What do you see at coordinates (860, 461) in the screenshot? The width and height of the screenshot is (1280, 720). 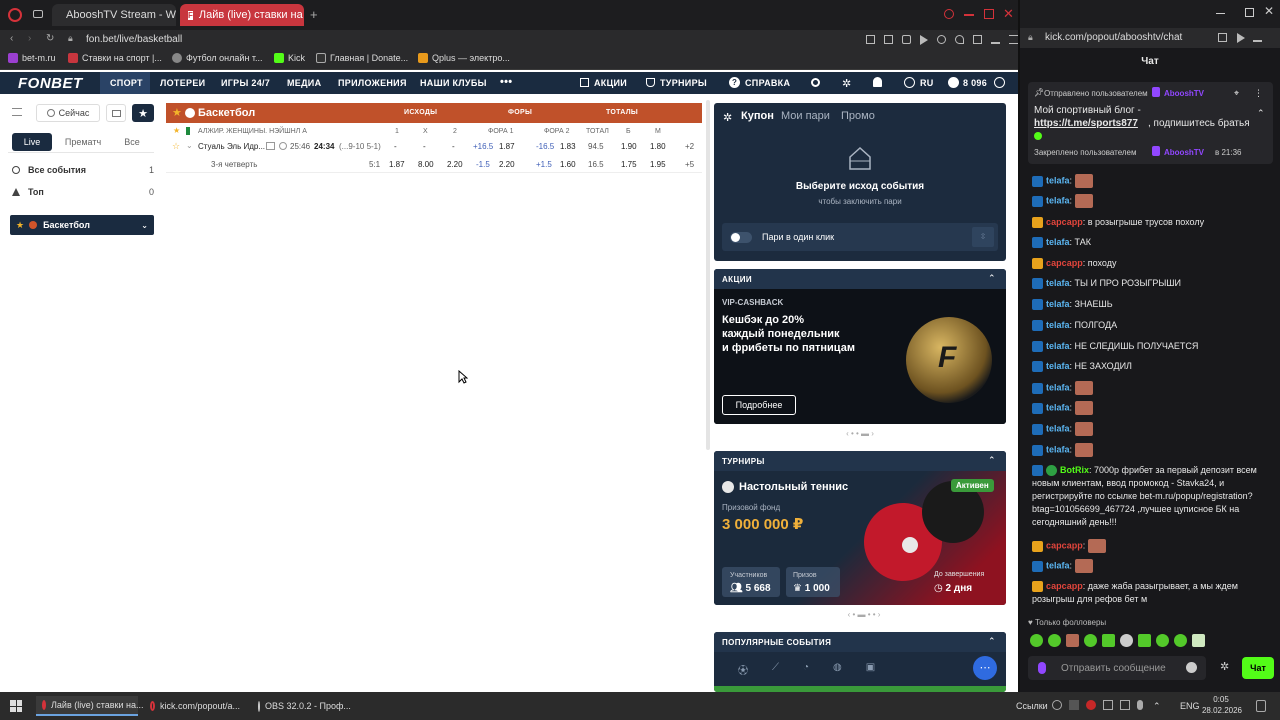 I see `tournaments-header: ТУРНИРЫ ⌃` at bounding box center [860, 461].